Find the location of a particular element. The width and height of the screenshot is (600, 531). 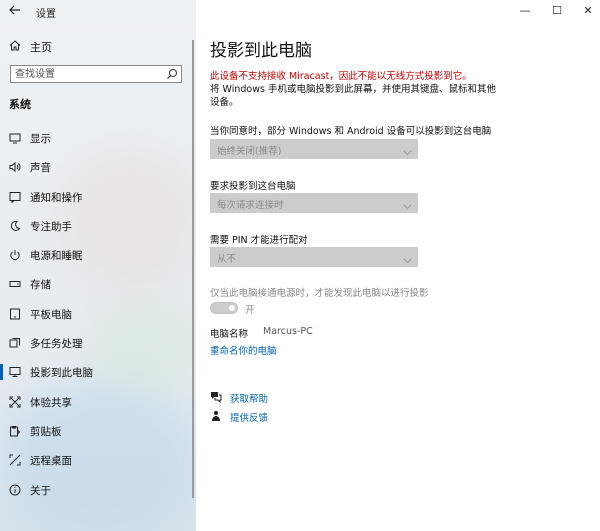

availability-dropdown: 始终关闭(推荐) is located at coordinates (314, 149).